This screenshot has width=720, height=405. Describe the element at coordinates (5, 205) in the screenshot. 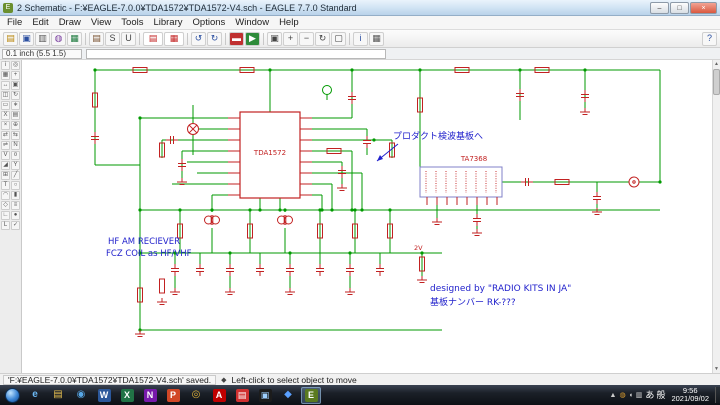

I see `tool-polygon: ◇` at that location.